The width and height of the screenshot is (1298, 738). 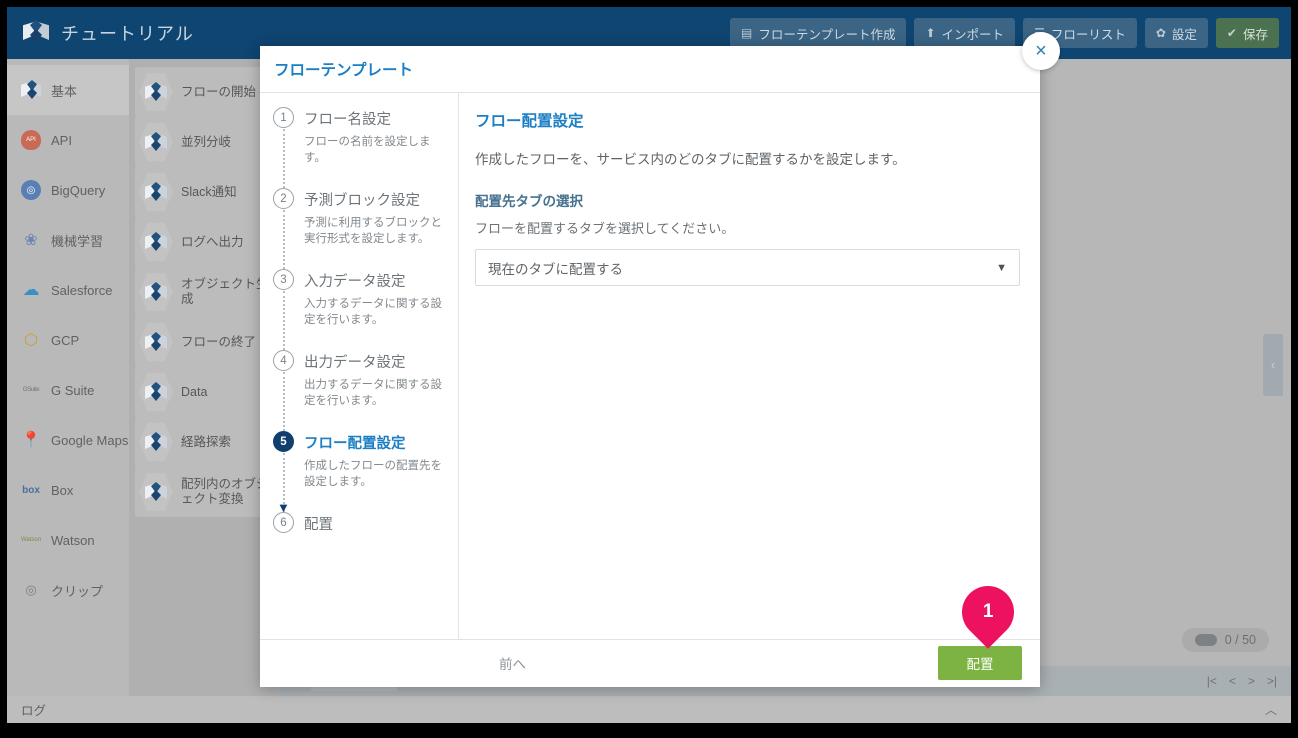 I want to click on block-item: ログへ出力, so click(x=205, y=242).